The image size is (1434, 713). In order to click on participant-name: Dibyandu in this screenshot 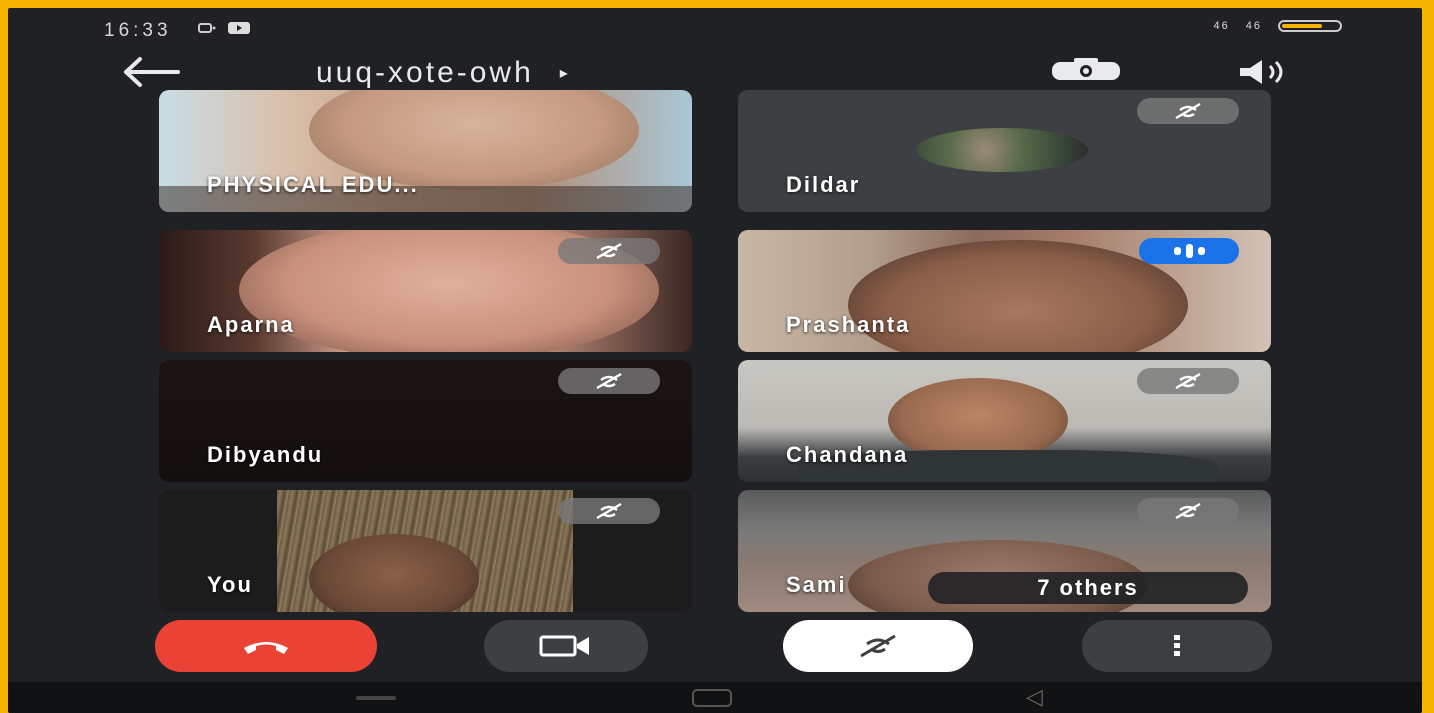, I will do `click(265, 454)`.